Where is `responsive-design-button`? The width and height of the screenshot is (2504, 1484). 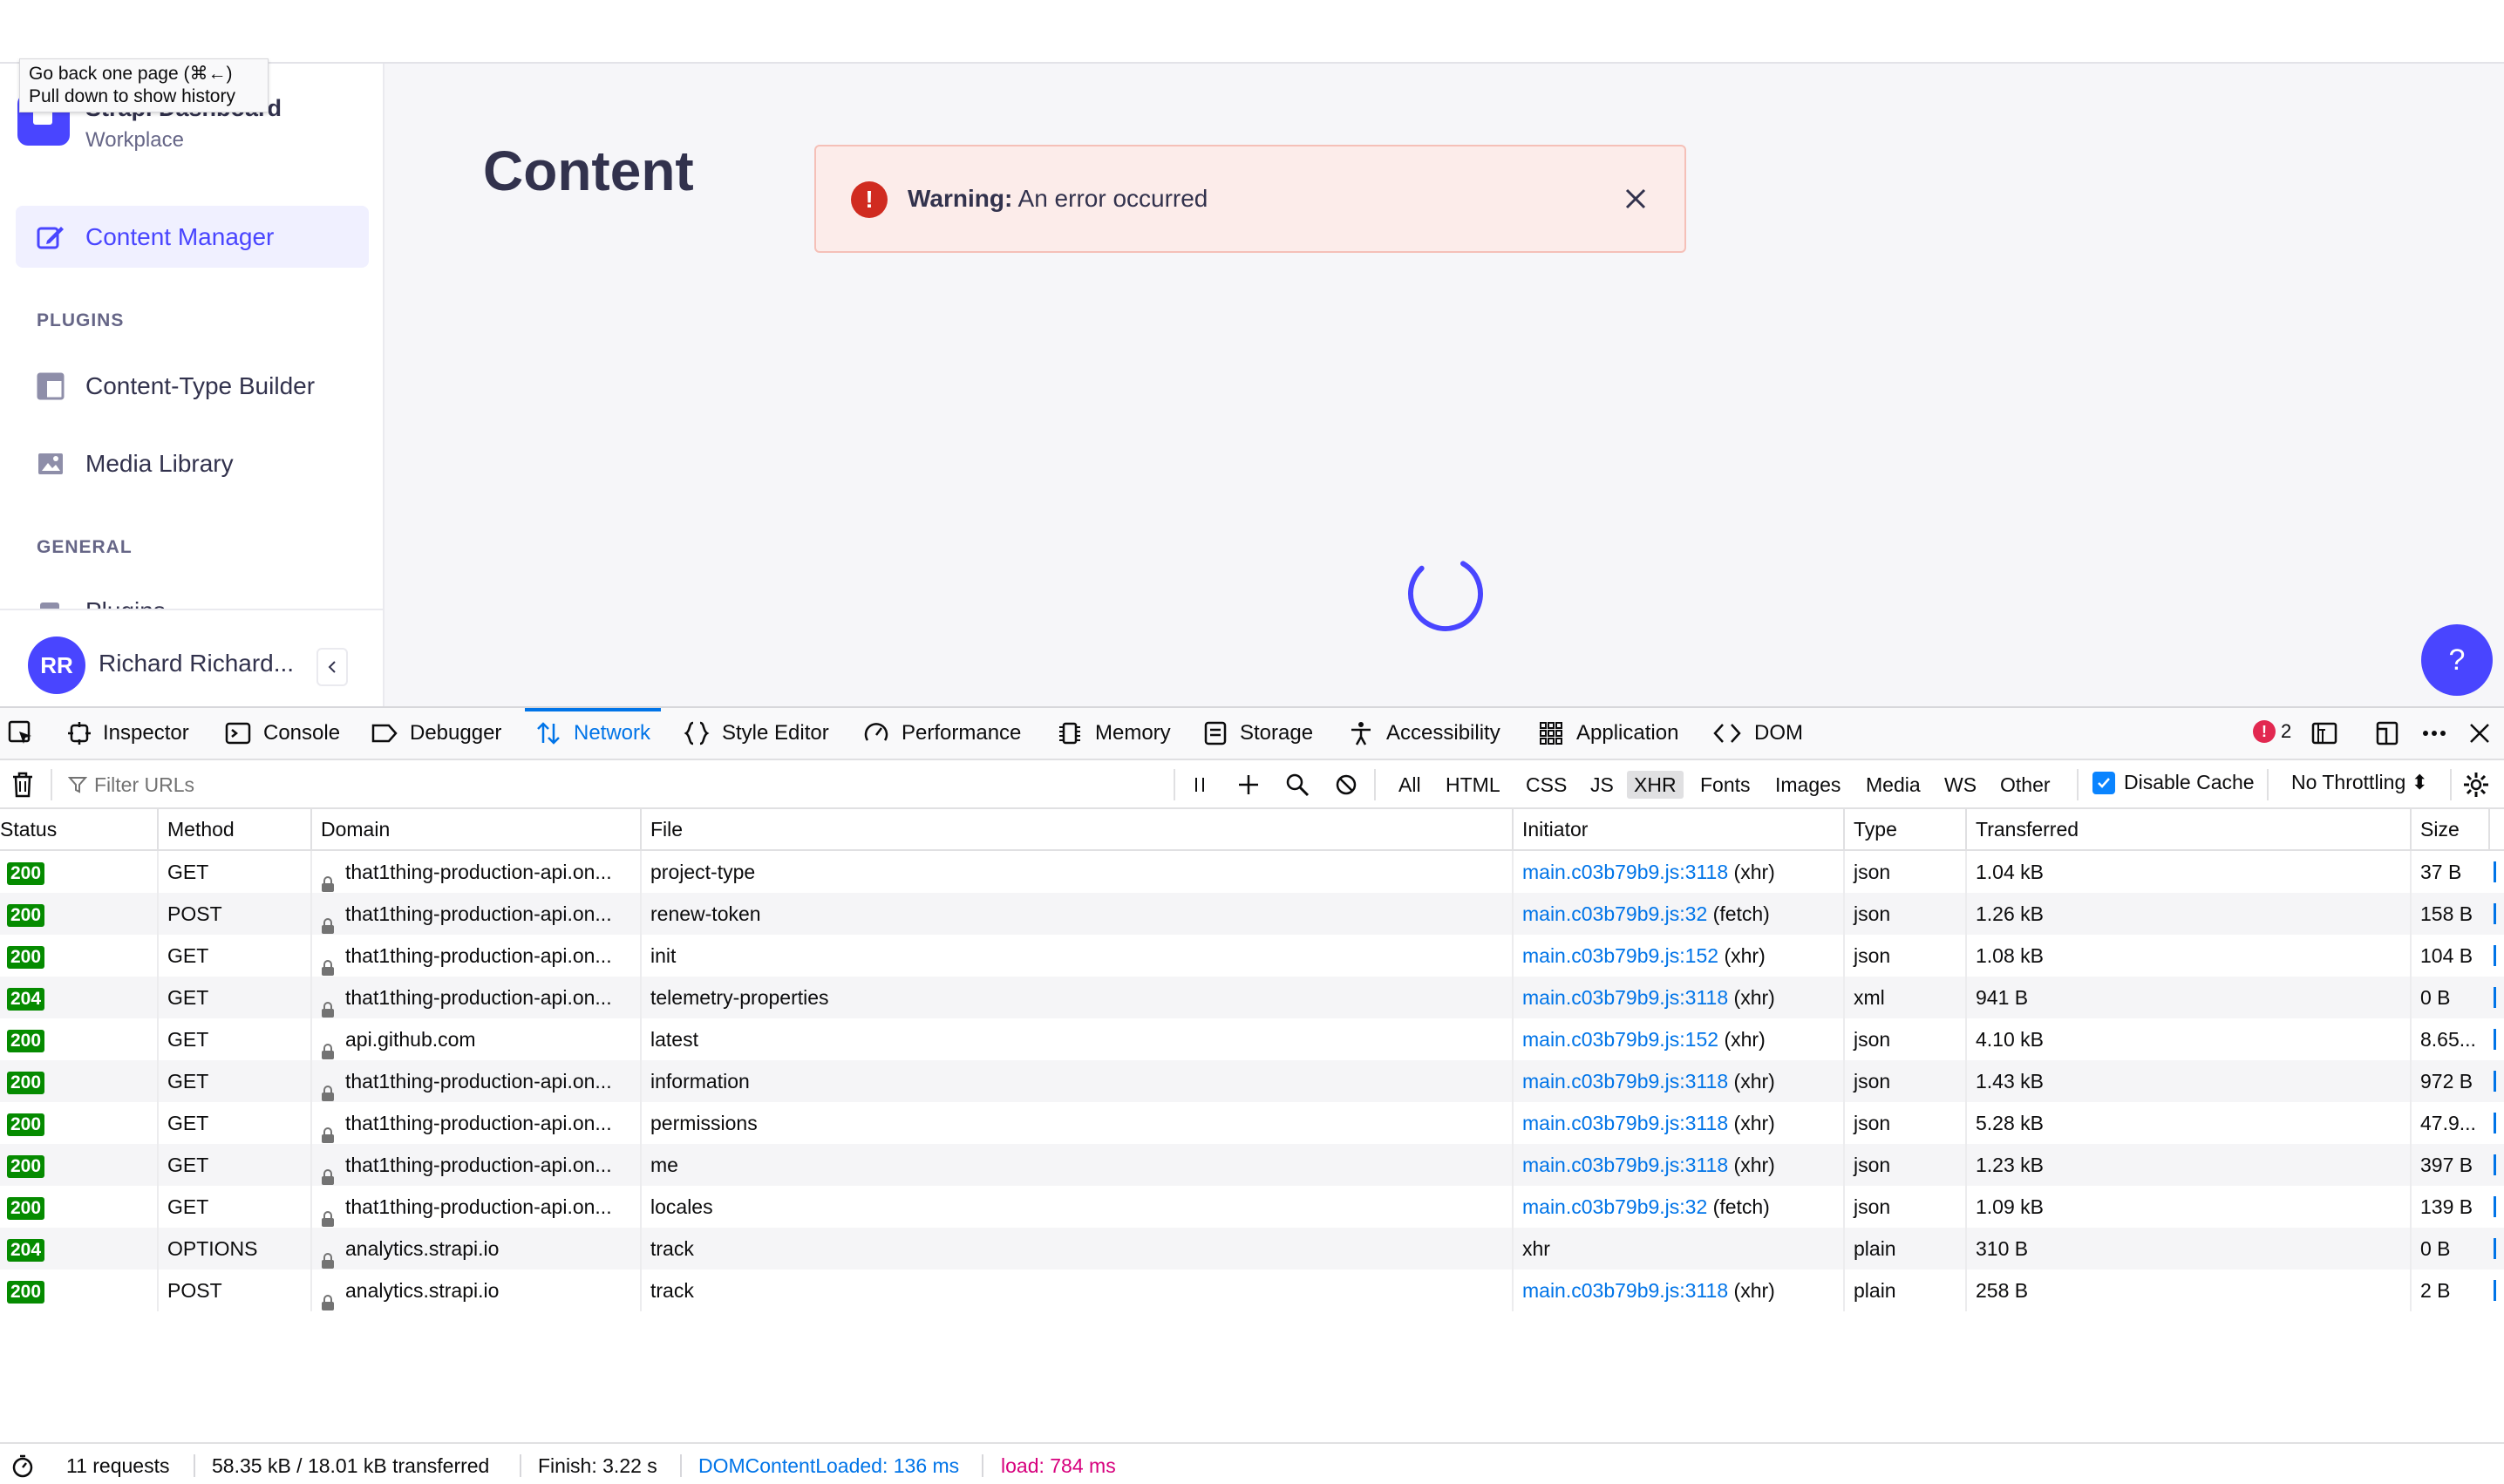 responsive-design-button is located at coordinates (2324, 733).